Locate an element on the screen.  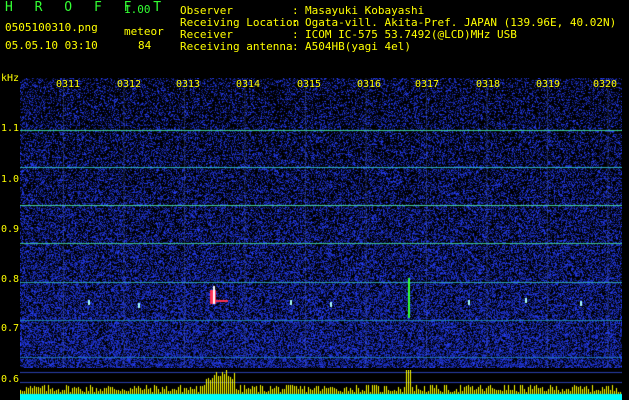
info-label-antenna: Receiving antenna is located at coordinates (236, 46).